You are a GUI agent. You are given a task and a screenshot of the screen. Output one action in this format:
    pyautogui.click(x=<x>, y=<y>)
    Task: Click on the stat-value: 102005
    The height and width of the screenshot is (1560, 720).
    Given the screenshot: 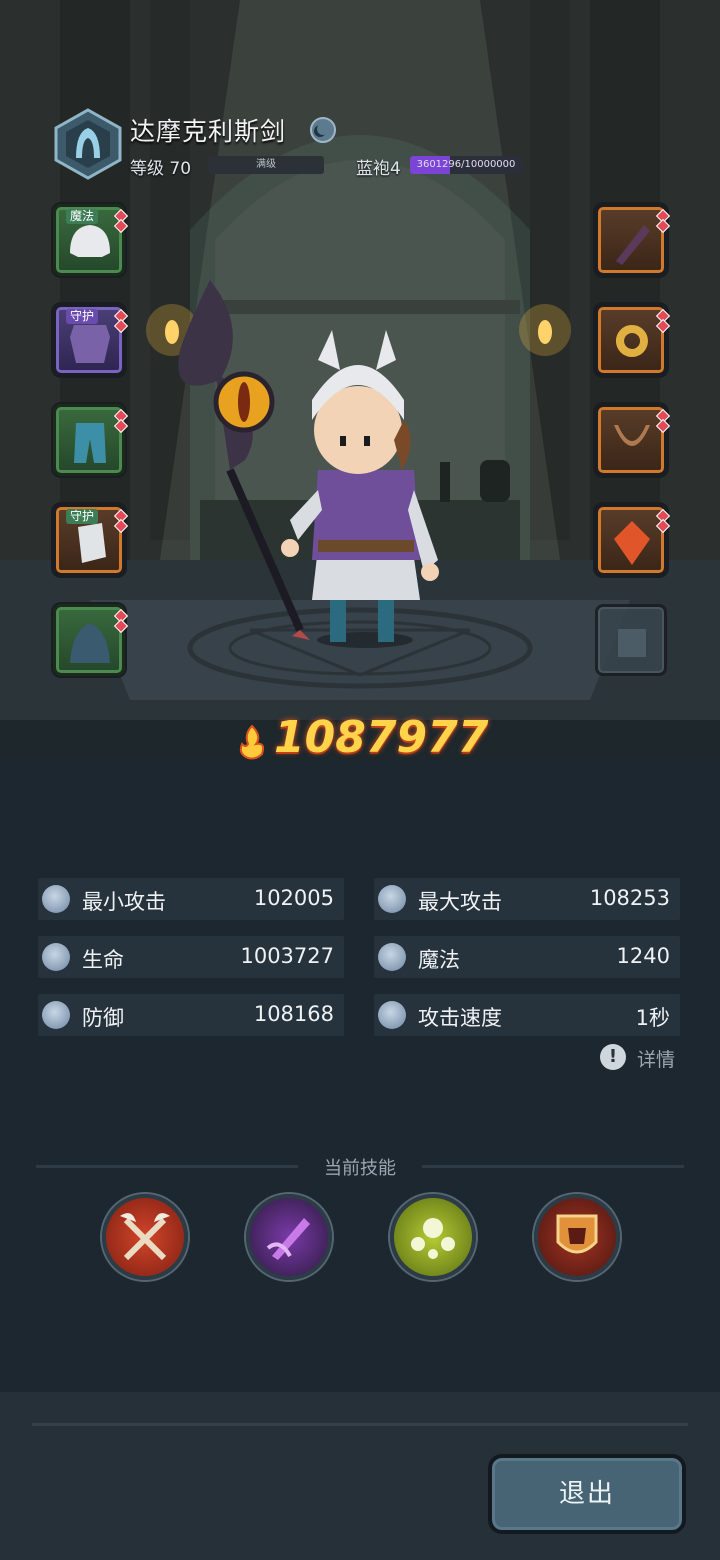 What is the action you would take?
    pyautogui.click(x=293, y=898)
    